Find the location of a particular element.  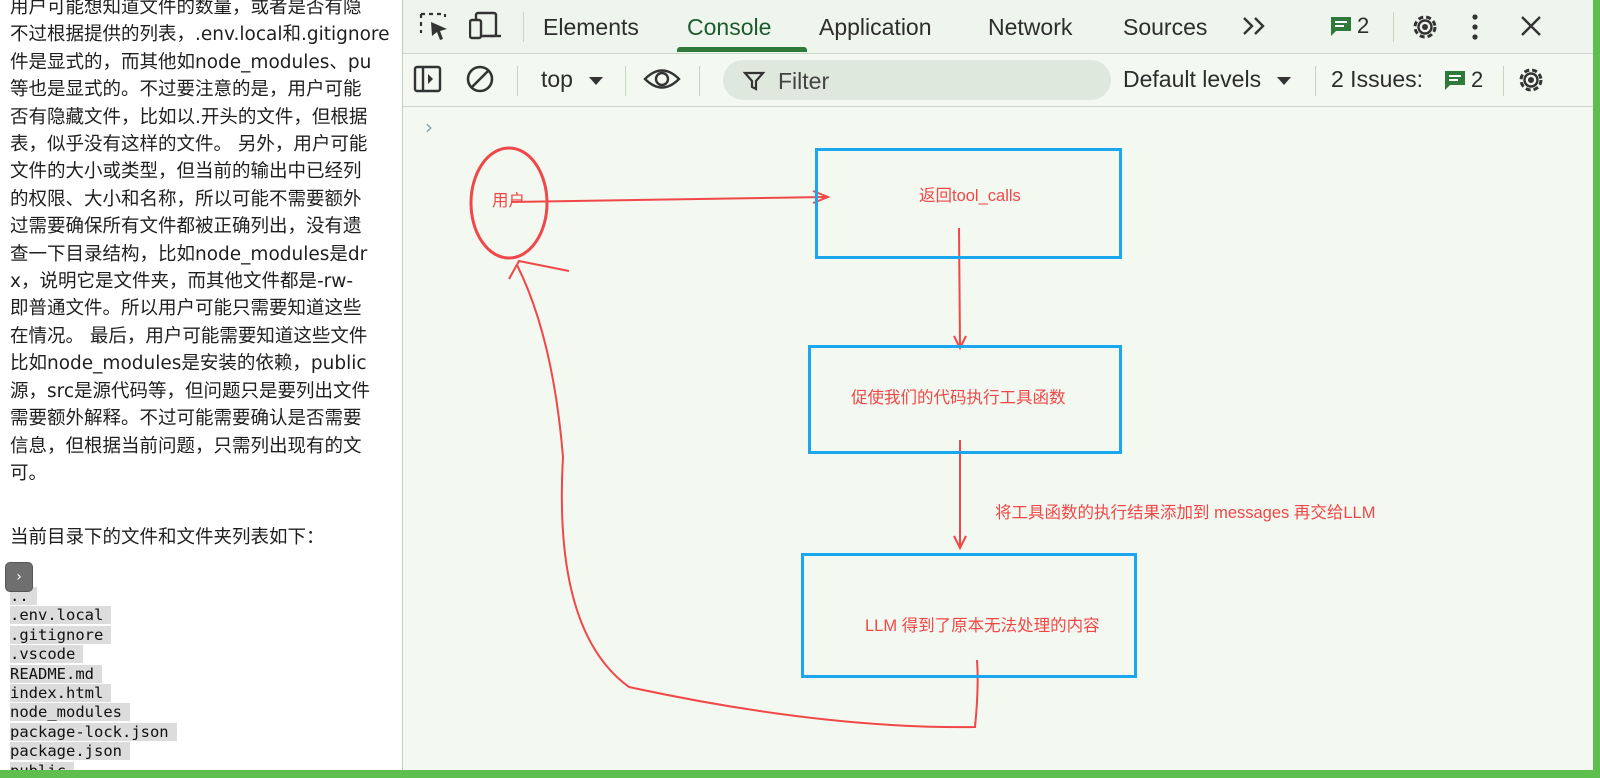

more-options-icon is located at coordinates (1475, 27).